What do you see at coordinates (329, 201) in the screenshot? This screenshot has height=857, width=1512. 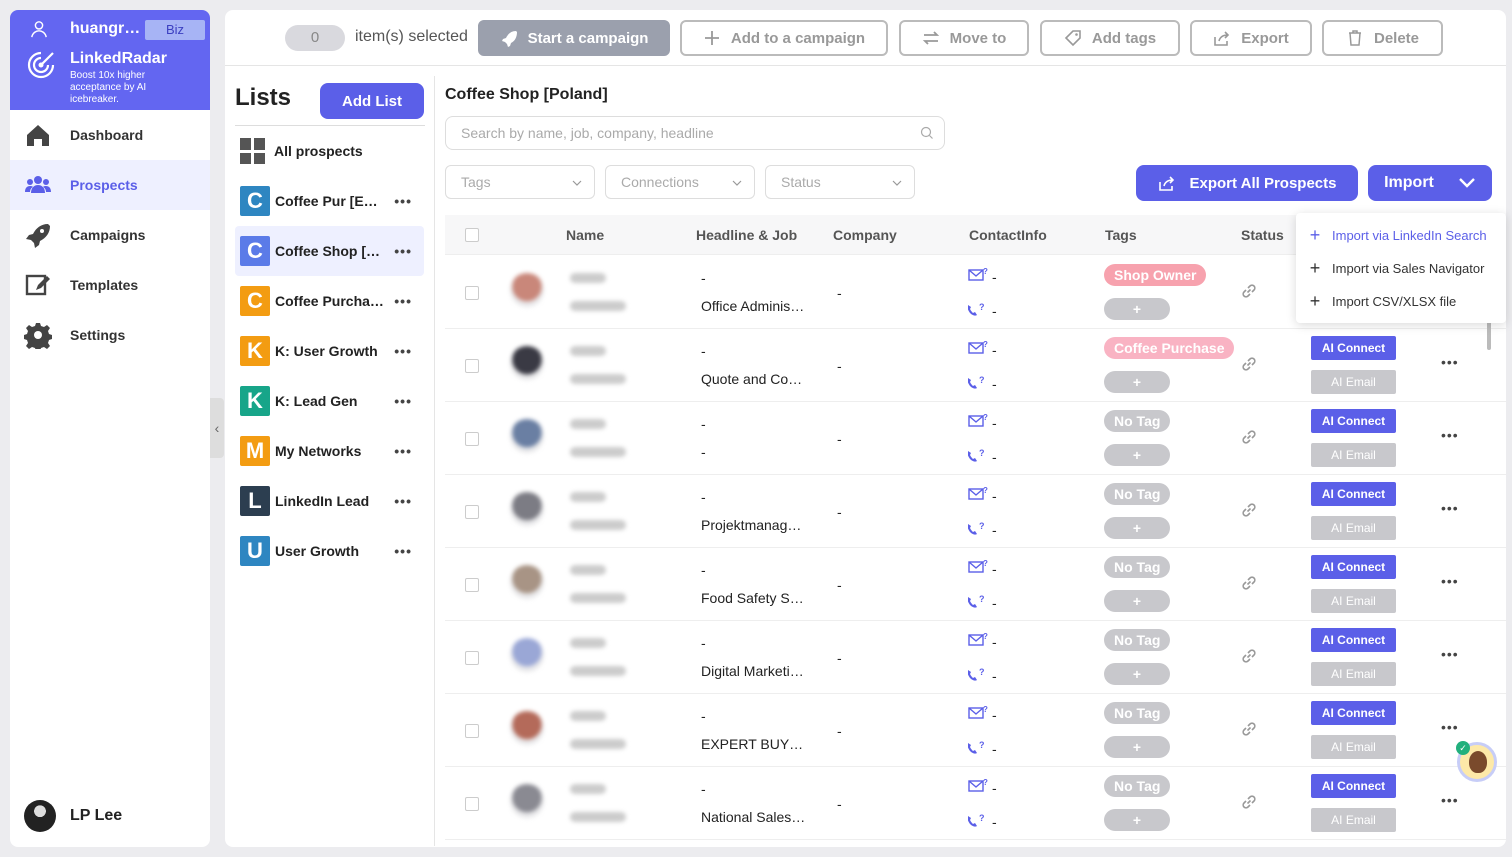 I see `list-item: C Coffee Pur [E… •••` at bounding box center [329, 201].